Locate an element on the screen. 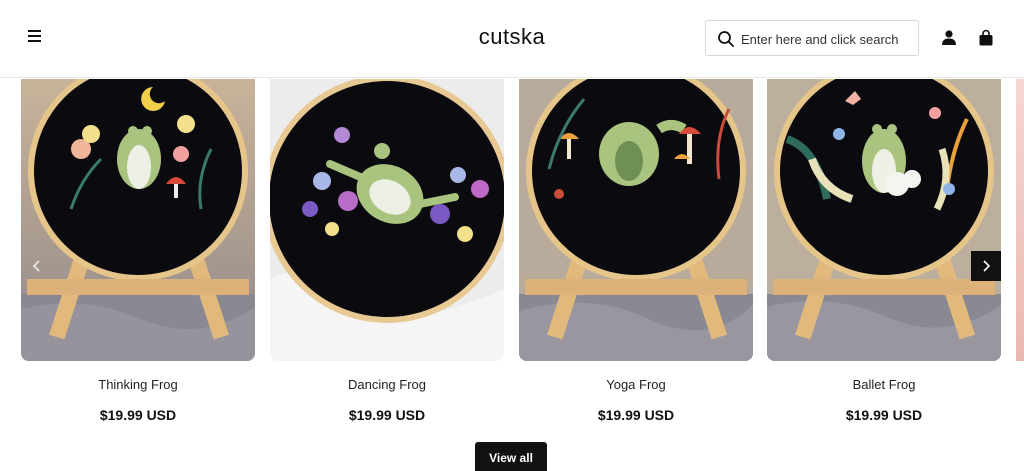  search-box is located at coordinates (812, 38).